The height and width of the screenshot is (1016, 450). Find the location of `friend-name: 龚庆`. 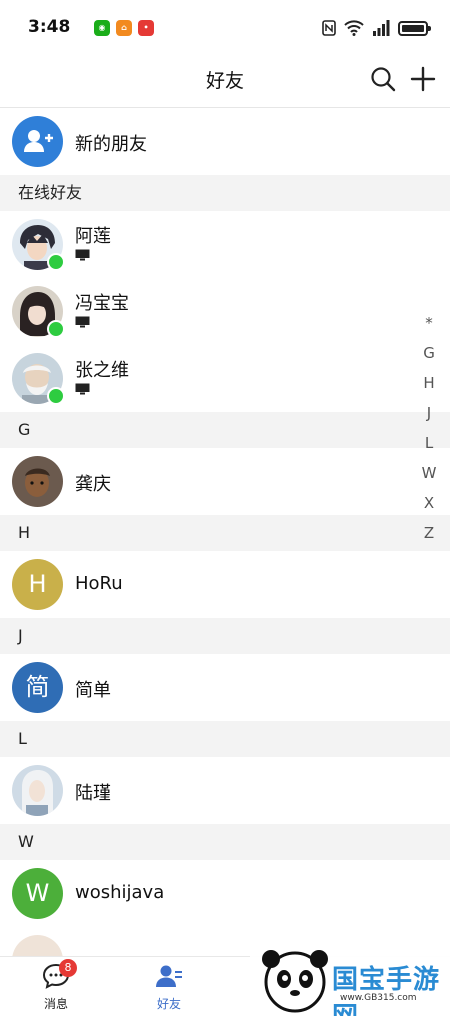

friend-name: 龚庆 is located at coordinates (93, 484).